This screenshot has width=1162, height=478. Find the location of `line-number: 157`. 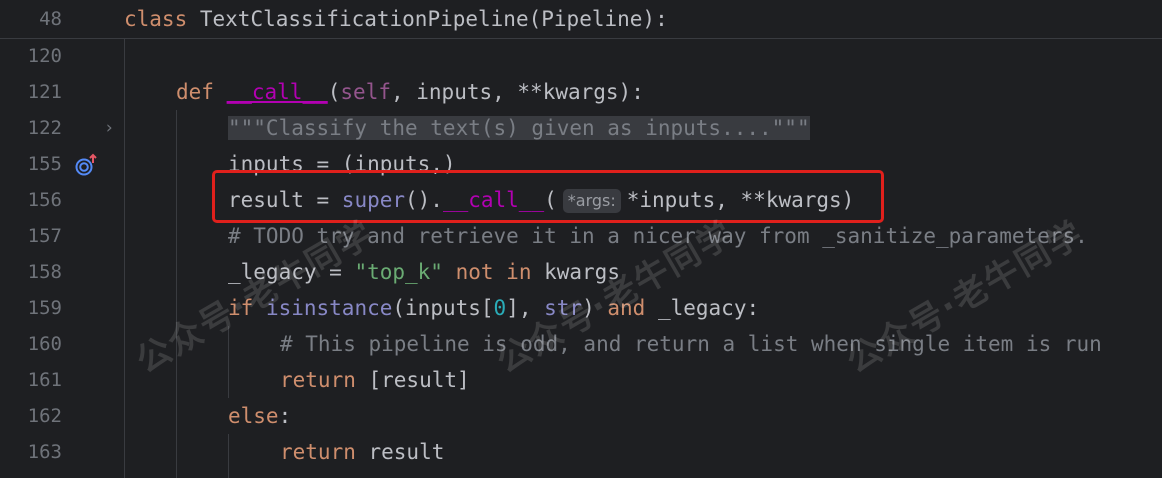

line-number: 157 is located at coordinates (44, 236).